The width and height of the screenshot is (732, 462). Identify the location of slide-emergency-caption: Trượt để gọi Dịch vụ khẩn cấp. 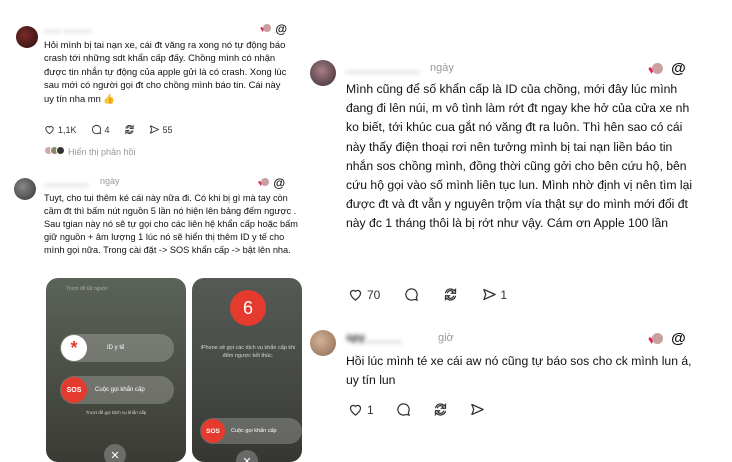
(116, 412).